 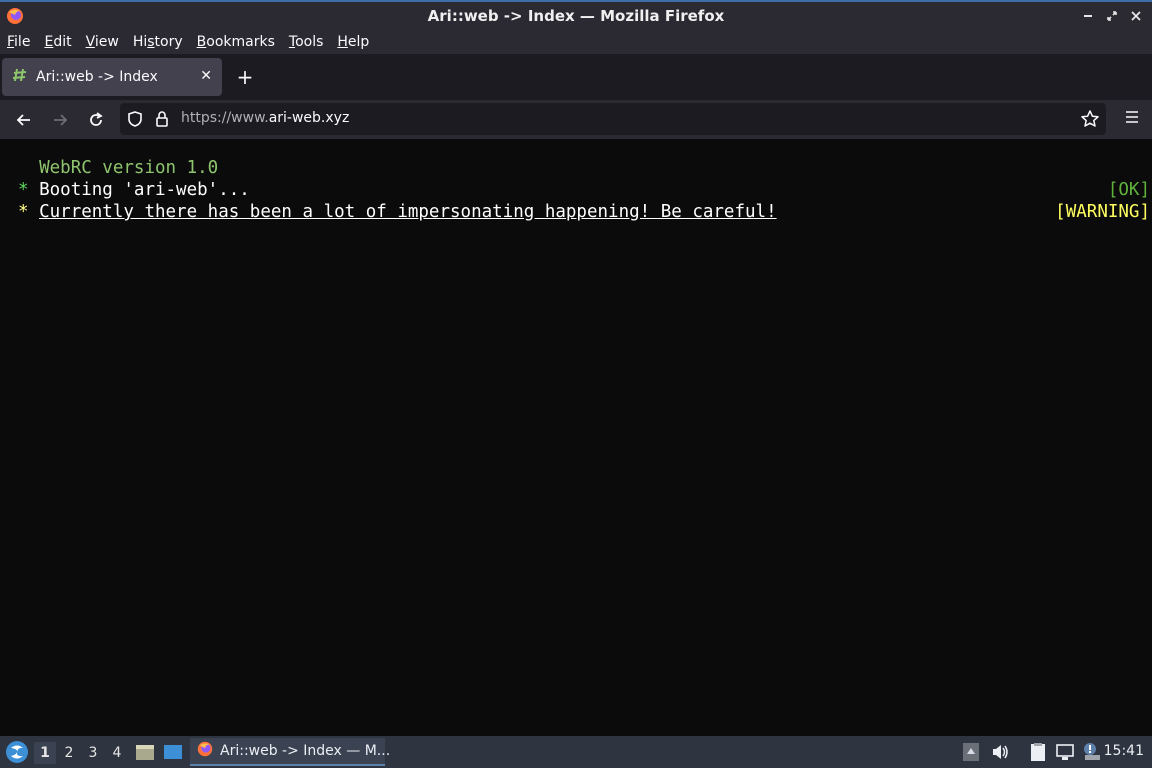 What do you see at coordinates (17, 752) in the screenshot?
I see `start-menu-icon` at bounding box center [17, 752].